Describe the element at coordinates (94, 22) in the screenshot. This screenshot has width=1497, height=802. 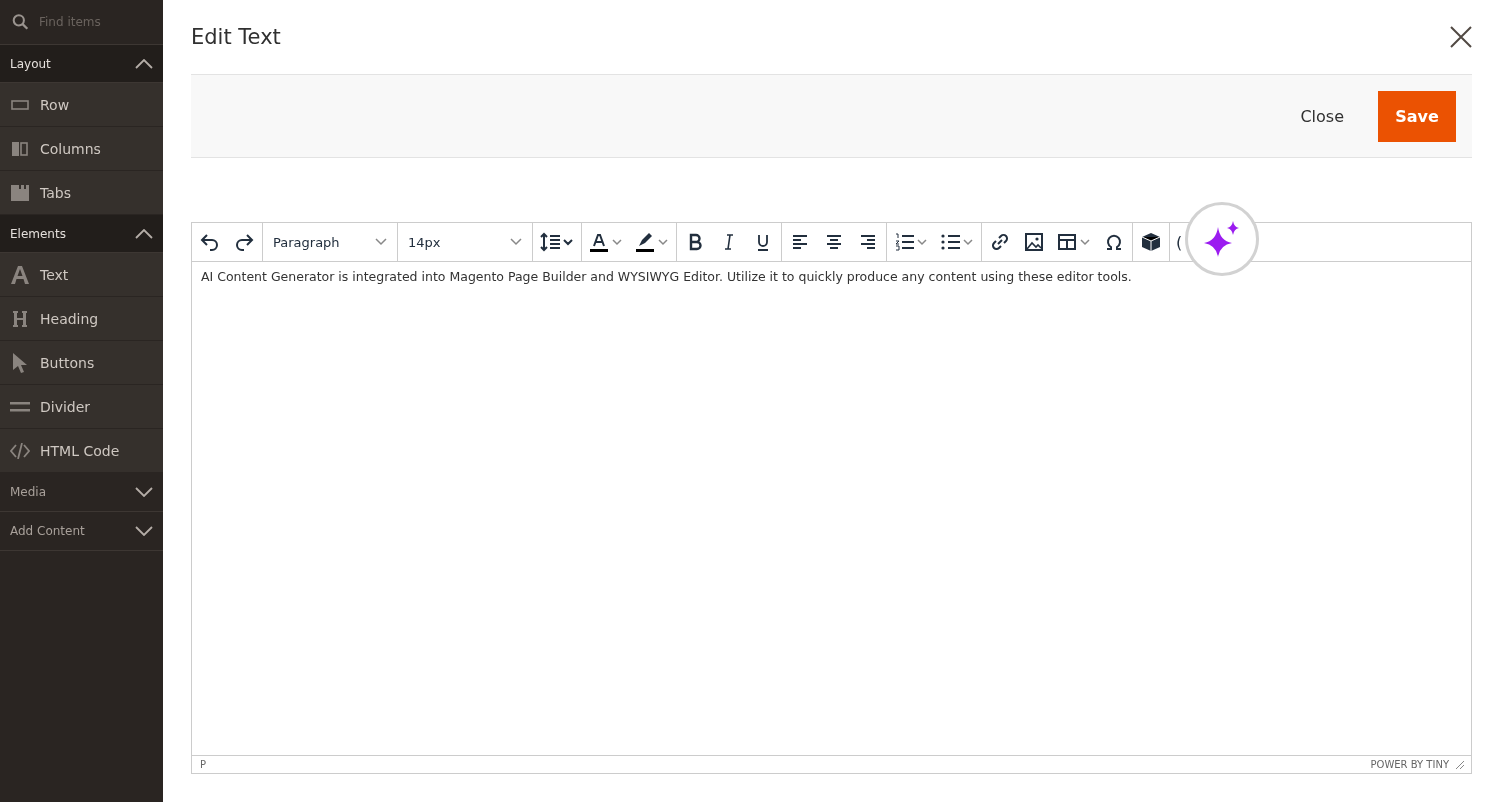
I see `search-field: Find items` at that location.